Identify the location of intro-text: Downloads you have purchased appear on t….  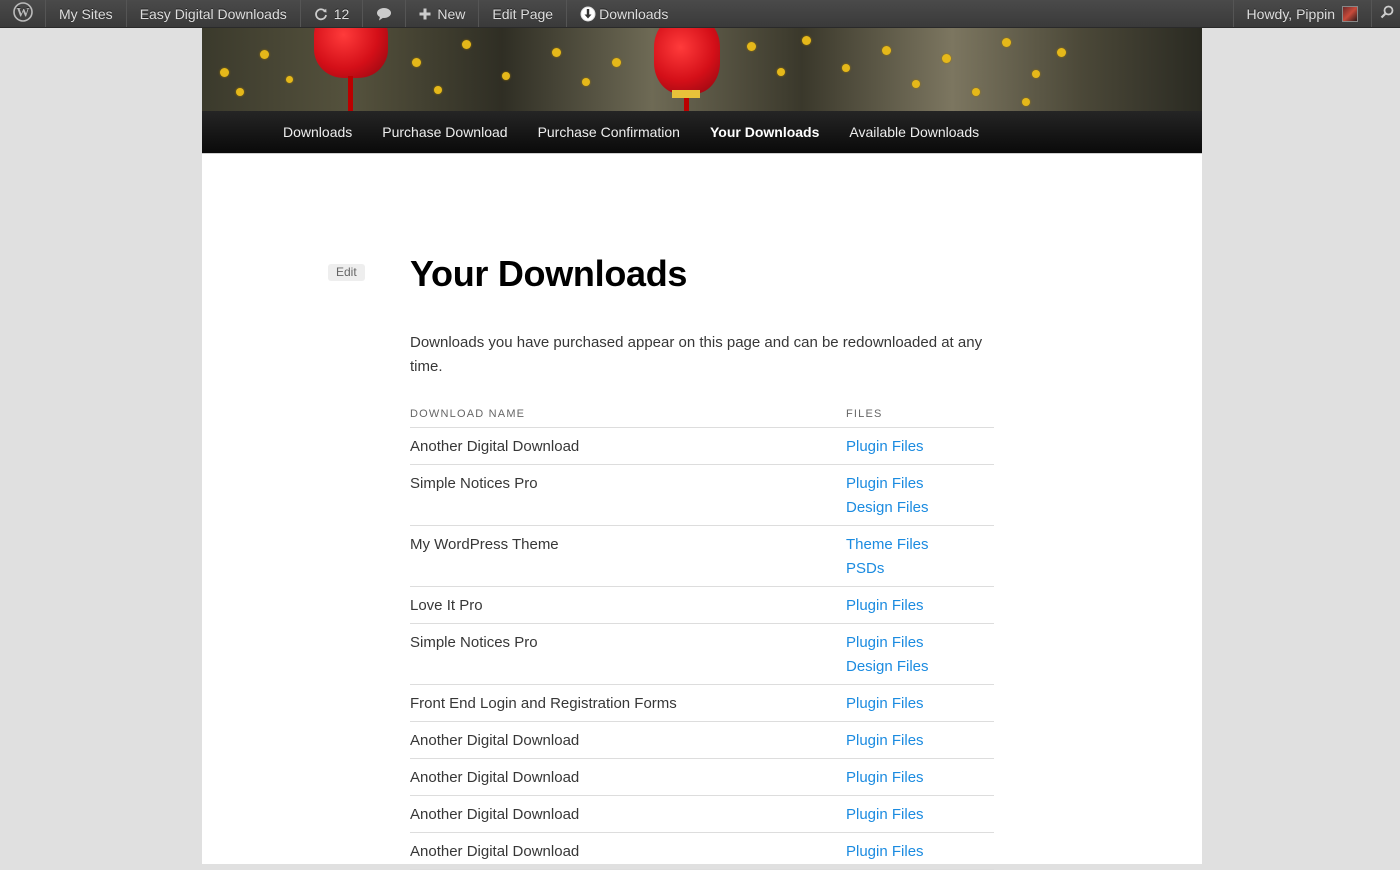
(696, 354).